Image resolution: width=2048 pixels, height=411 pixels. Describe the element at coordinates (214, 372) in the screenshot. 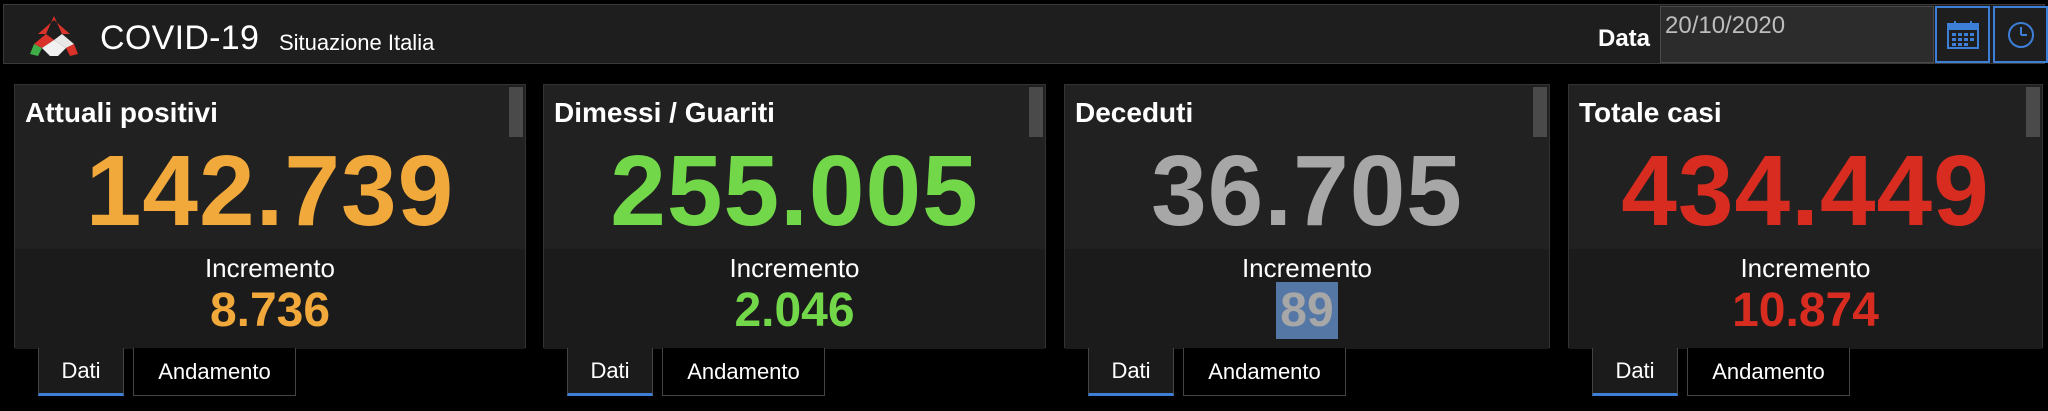

I see `tab-andamento-1: Andamento` at that location.